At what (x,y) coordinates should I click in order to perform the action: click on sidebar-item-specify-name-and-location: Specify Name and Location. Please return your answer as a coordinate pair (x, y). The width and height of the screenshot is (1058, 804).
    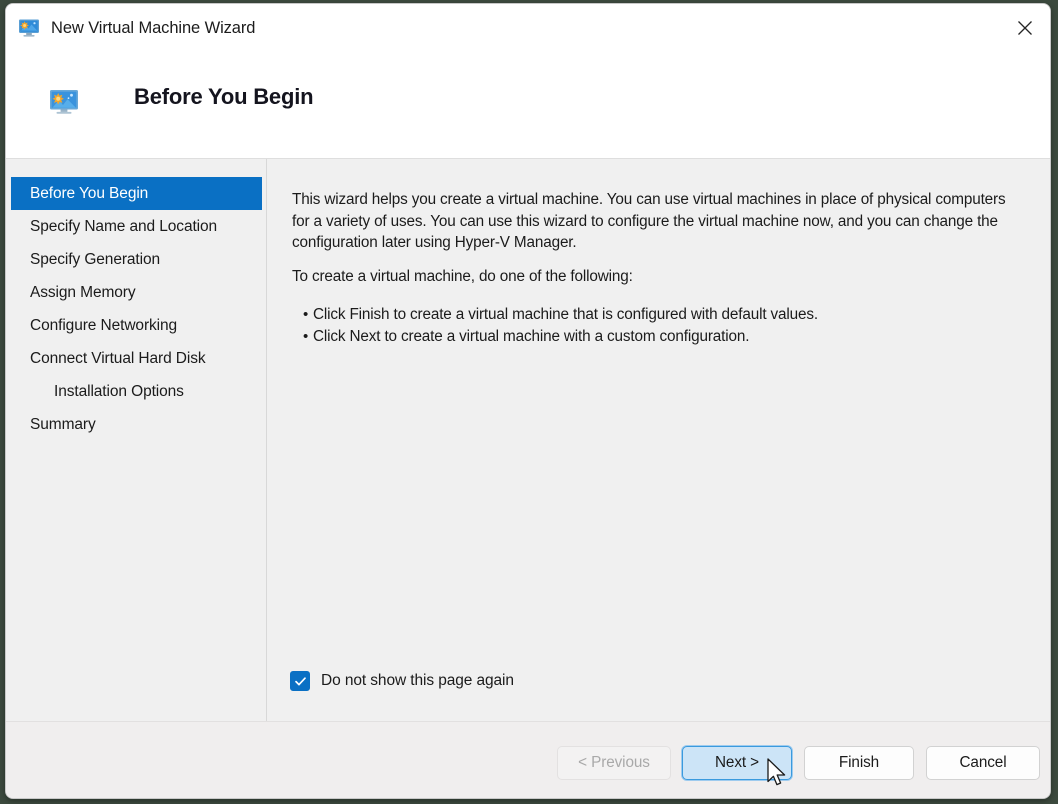
    Looking at the image, I should click on (136, 226).